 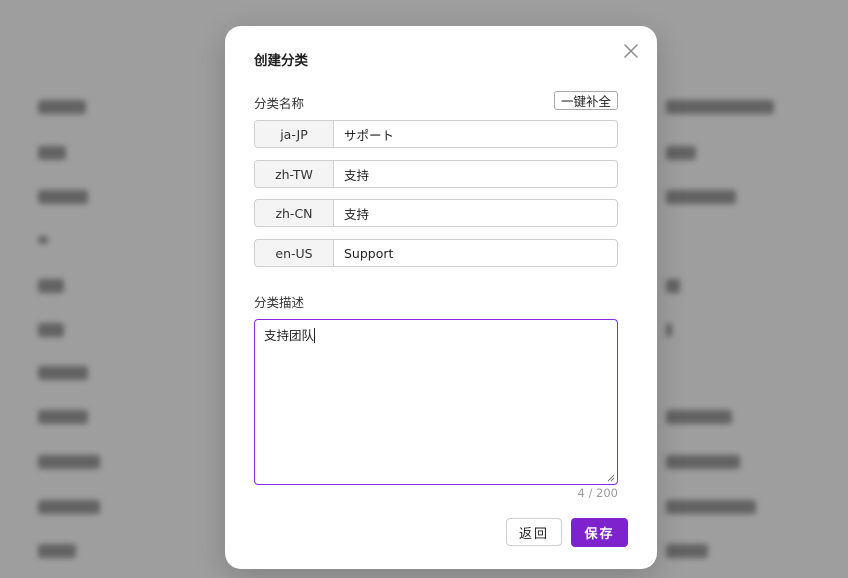 What do you see at coordinates (597, 493) in the screenshot?
I see `character-counter: 4 / 200` at bounding box center [597, 493].